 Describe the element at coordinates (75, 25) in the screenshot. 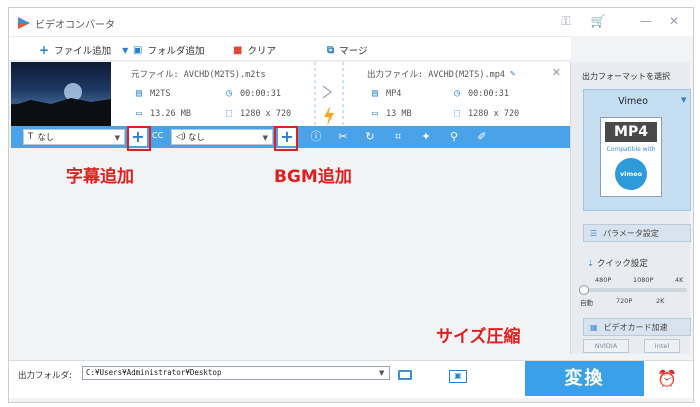

I see `app-title: ビデオコンバータ` at that location.